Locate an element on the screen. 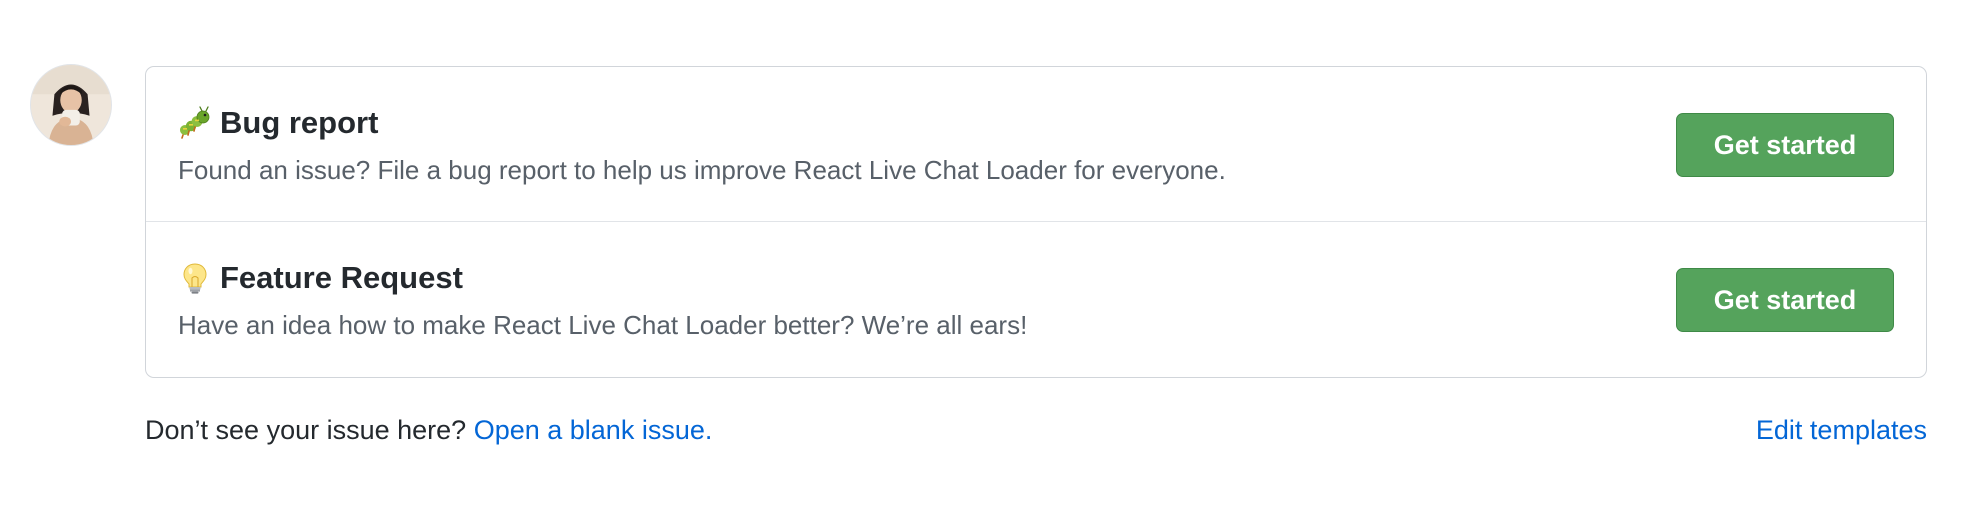  avatar is located at coordinates (71, 105).